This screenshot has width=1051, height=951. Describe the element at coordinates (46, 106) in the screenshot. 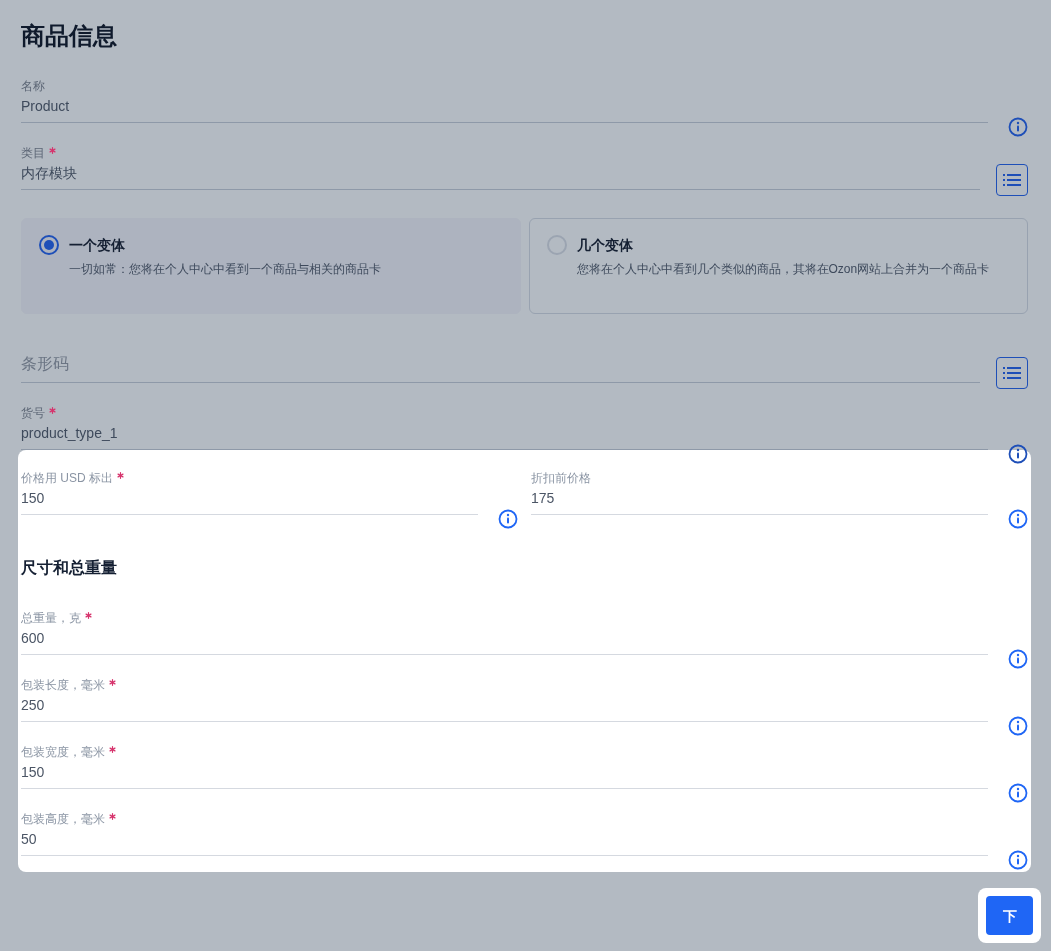

I see `field-value: Product` at that location.